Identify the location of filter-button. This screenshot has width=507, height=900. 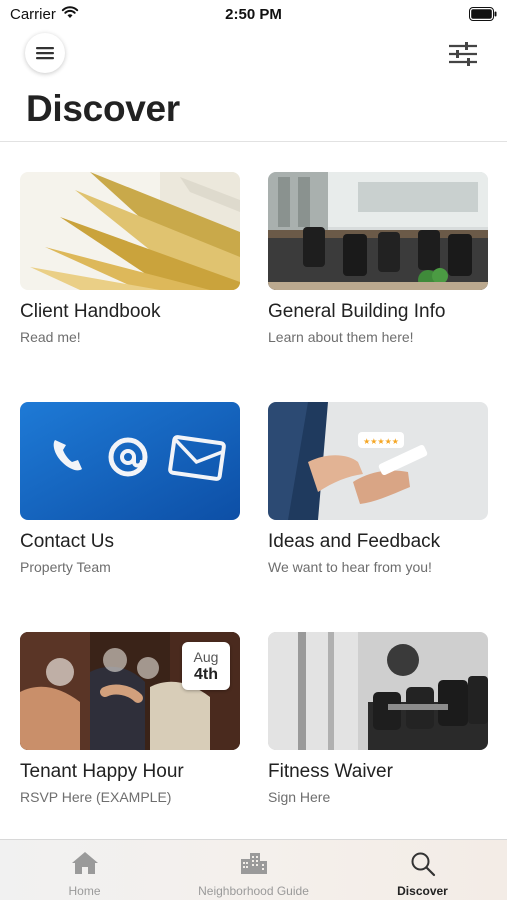
(463, 54).